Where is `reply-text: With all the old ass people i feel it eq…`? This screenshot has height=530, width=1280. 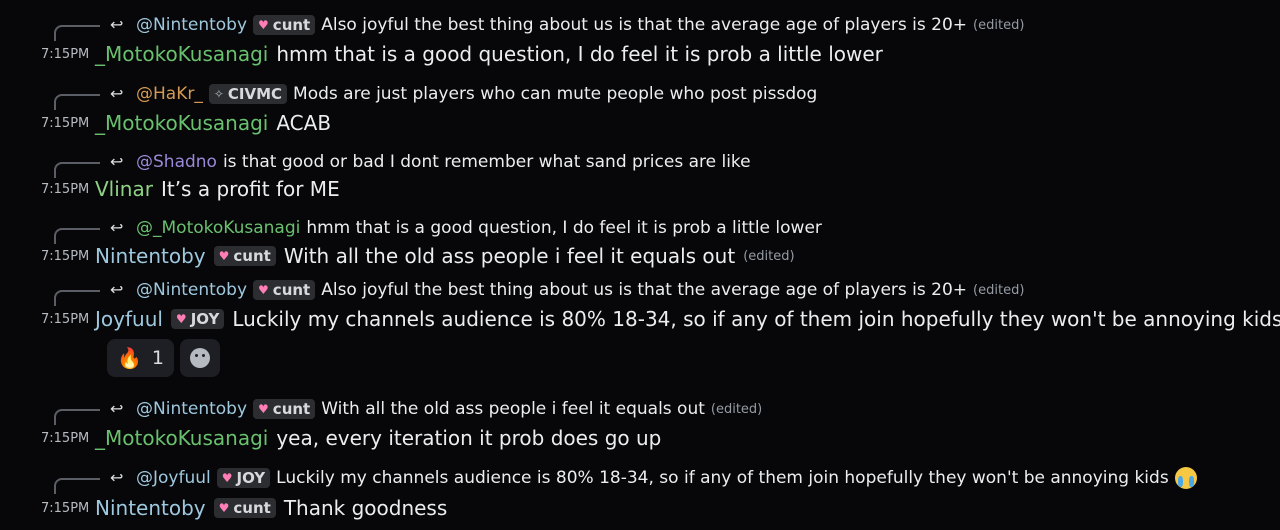
reply-text: With all the old ass people i feel it eq… is located at coordinates (513, 409).